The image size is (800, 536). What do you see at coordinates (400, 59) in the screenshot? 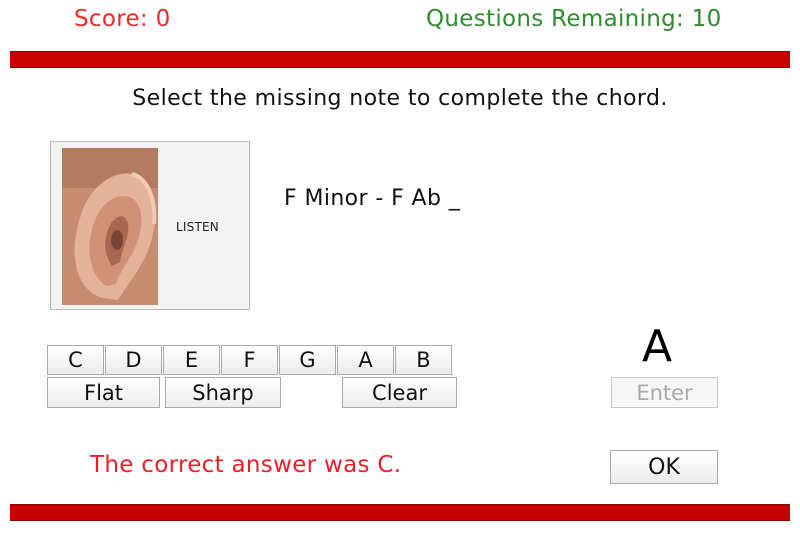
I see `top-divider-bar` at bounding box center [400, 59].